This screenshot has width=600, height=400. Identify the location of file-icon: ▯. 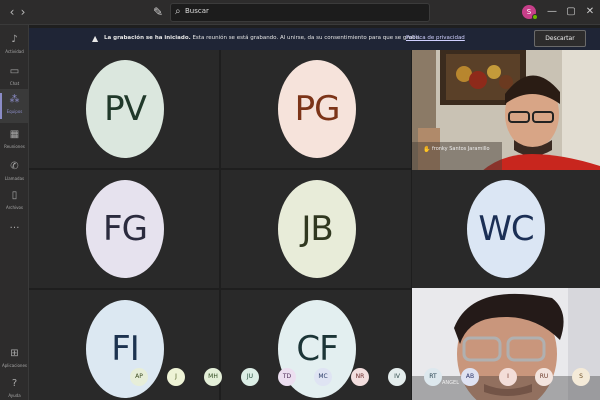
(14, 195).